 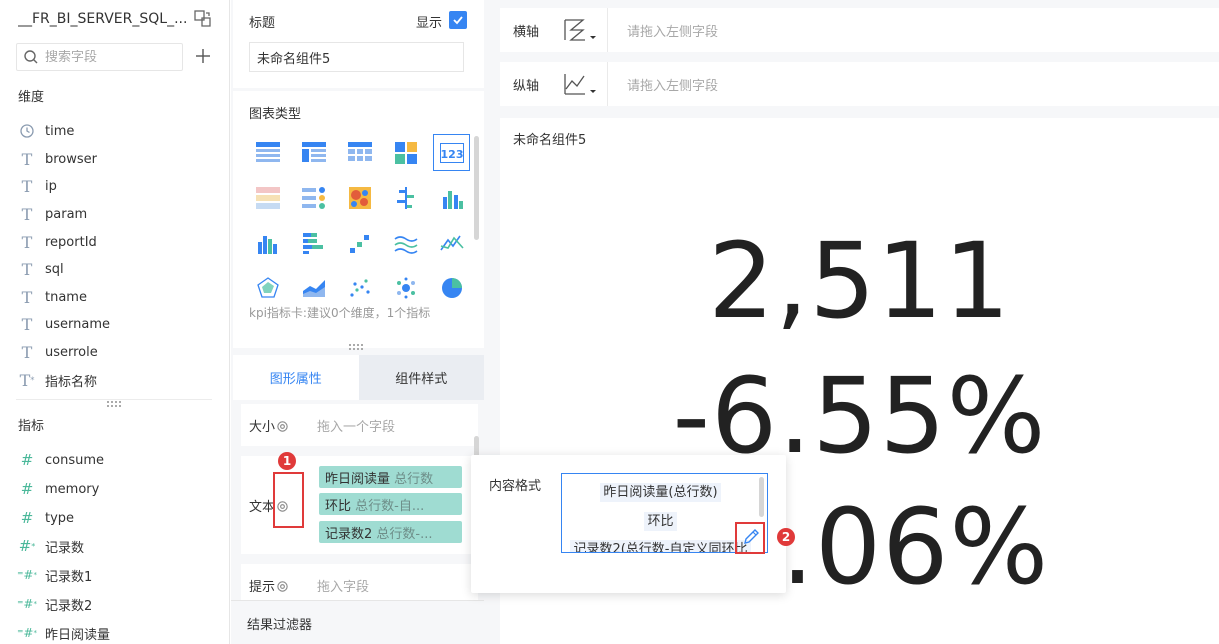 What do you see at coordinates (405, 152) in the screenshot?
I see `treemap-grid-icon` at bounding box center [405, 152].